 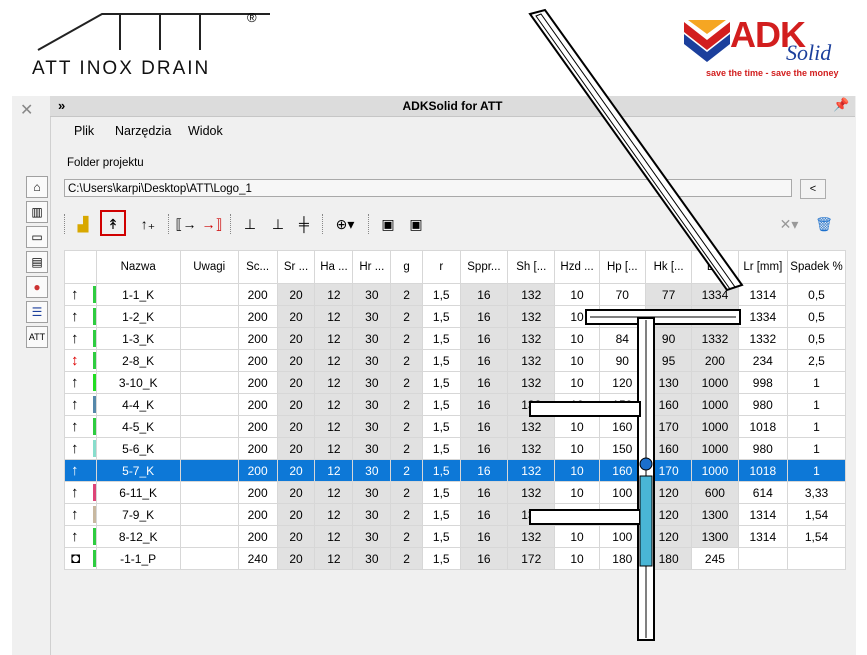 I want to click on table-cell-nazwa: 7-9_K, so click(x=138, y=514).